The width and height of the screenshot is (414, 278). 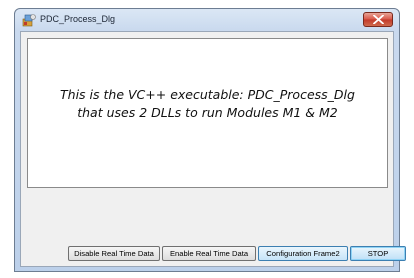 I want to click on close-button, so click(x=378, y=19).